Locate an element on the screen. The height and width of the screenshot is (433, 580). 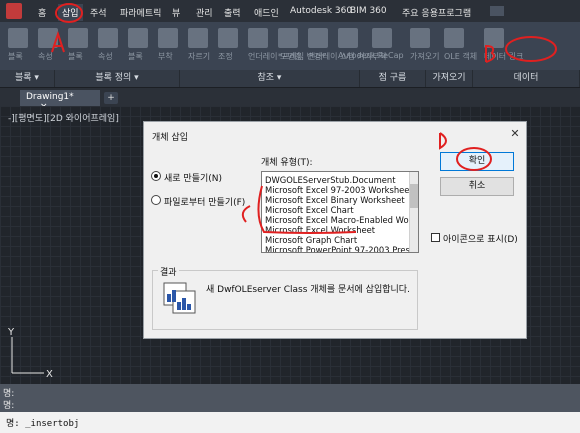
ribbon-tool-label: 조정 is located at coordinates (225, 56).